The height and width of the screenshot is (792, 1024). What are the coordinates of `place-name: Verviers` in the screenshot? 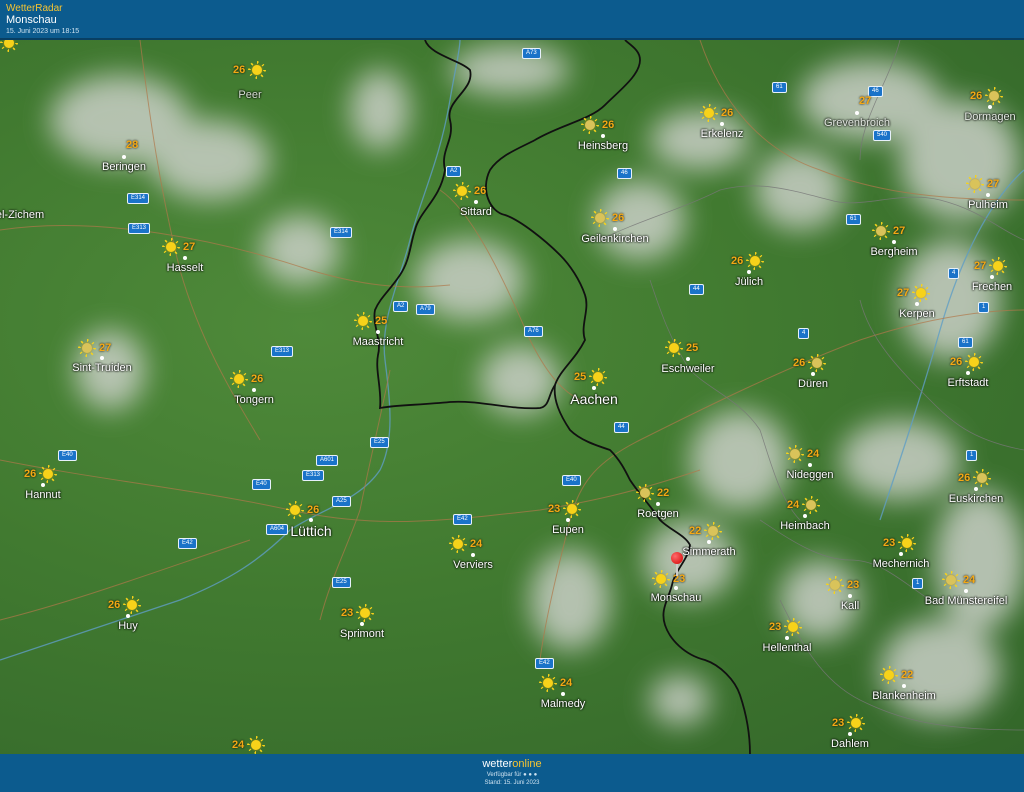 It's located at (473, 565).